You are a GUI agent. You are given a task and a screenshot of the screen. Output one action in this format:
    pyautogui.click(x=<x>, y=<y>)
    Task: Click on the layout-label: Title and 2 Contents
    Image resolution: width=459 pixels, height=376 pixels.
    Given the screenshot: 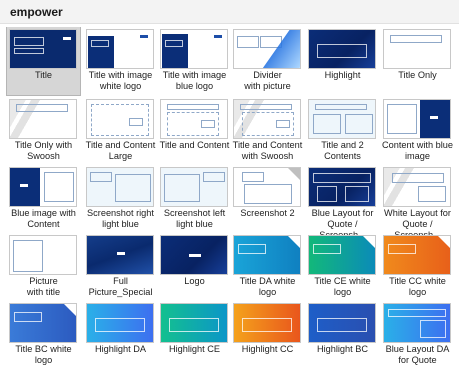 What is the action you would take?
    pyautogui.click(x=342, y=150)
    